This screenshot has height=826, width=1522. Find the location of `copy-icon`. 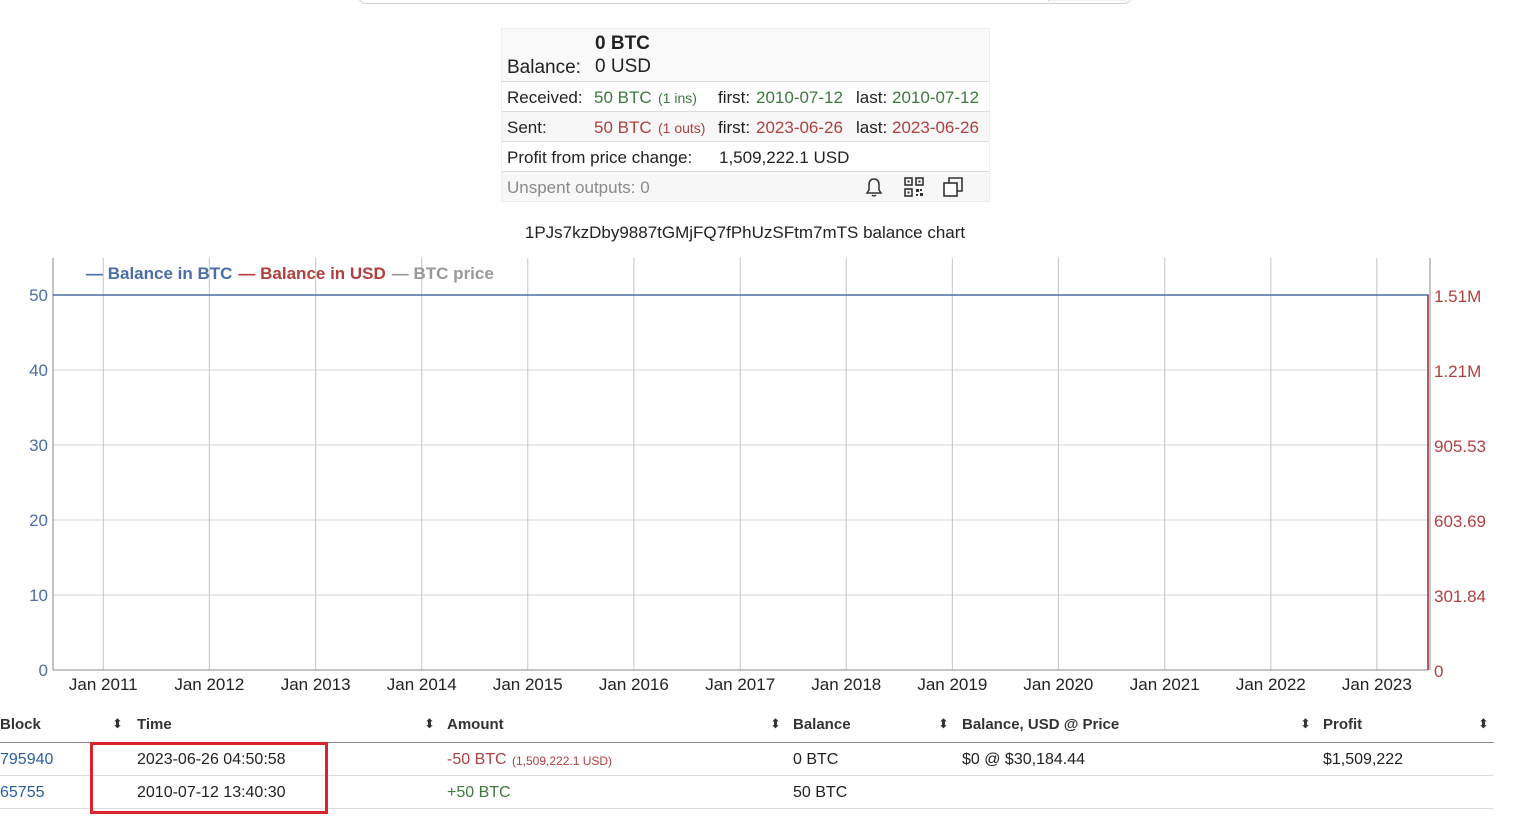

copy-icon is located at coordinates (953, 187).